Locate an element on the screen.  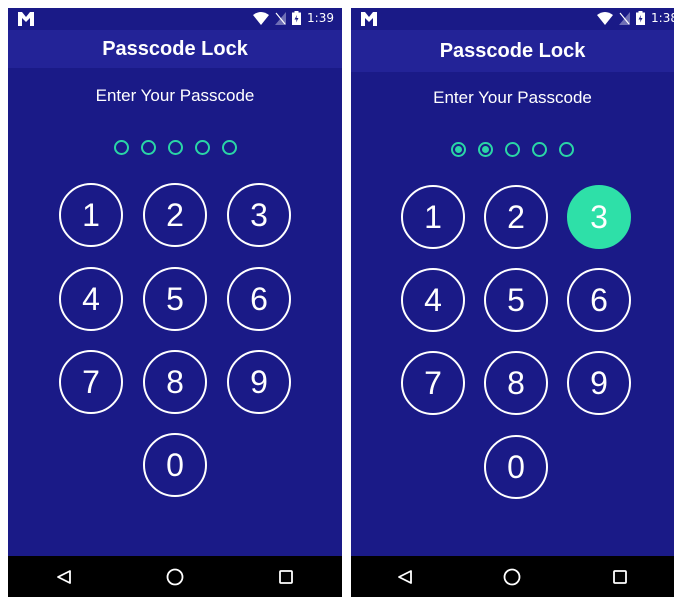
status-time: 1:38 is located at coordinates (662, 18).